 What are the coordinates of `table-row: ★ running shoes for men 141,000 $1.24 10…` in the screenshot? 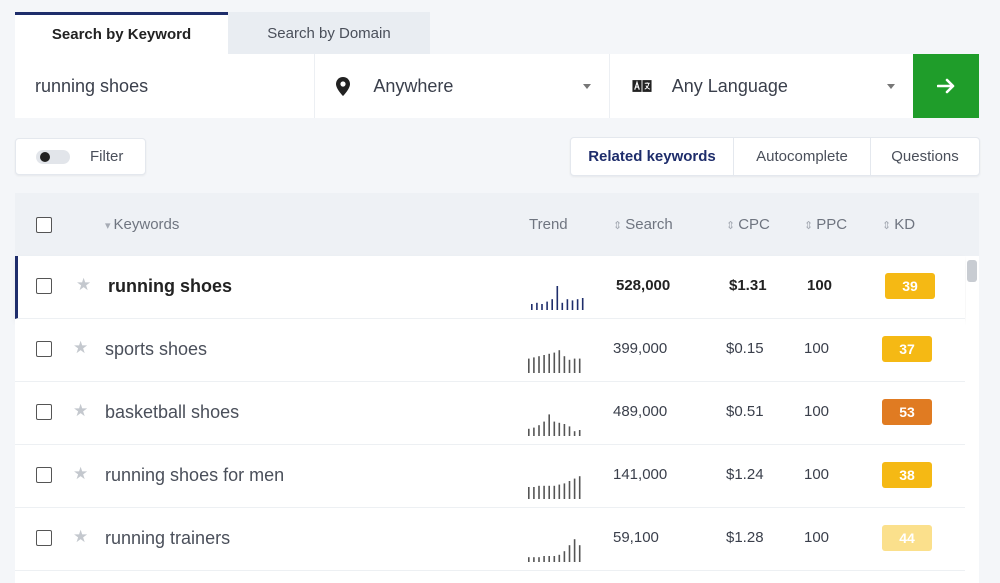 It's located at (490, 476).